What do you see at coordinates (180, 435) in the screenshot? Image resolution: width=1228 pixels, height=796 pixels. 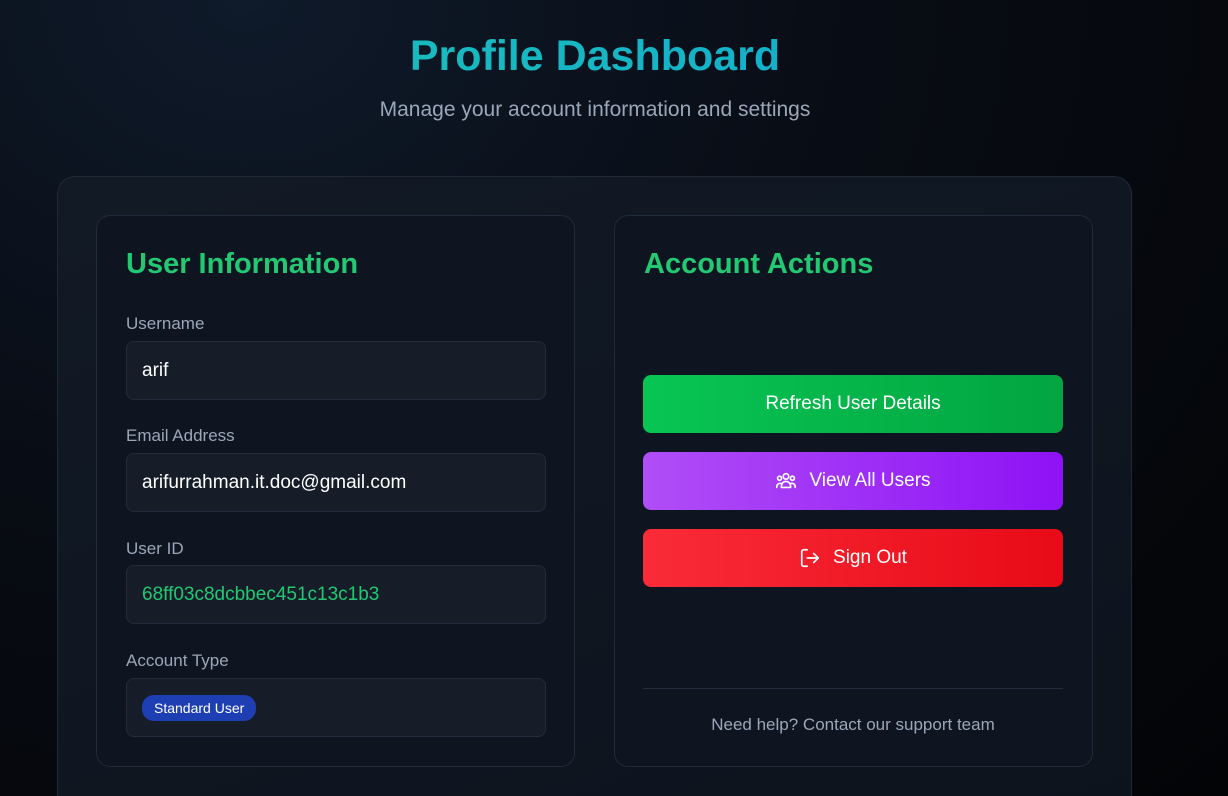 I see `email-label: Email Address` at bounding box center [180, 435].